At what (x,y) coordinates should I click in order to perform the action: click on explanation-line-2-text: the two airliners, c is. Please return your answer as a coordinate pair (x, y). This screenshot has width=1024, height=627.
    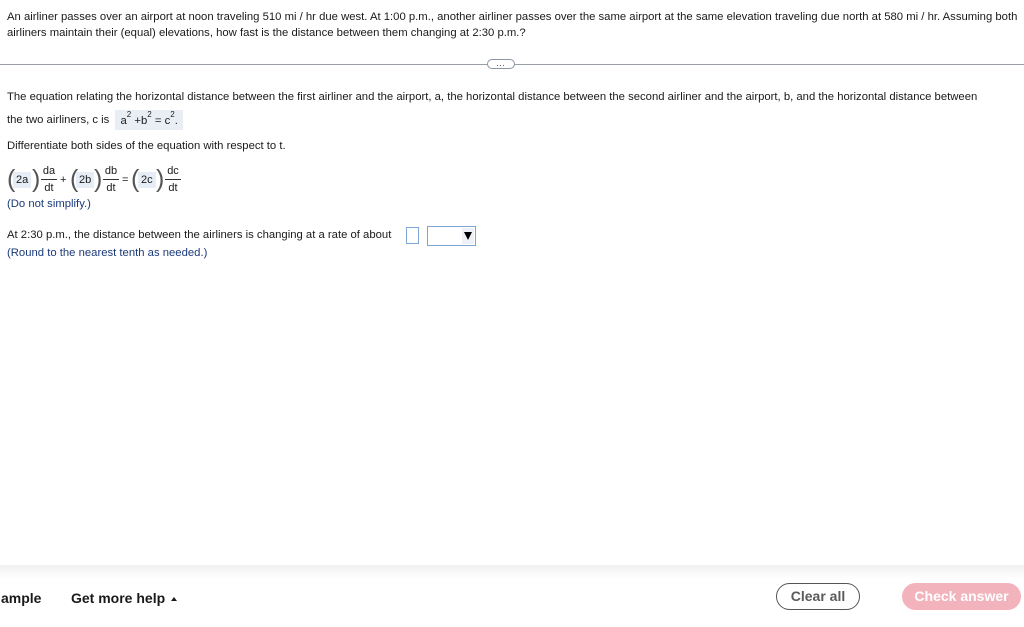
    Looking at the image, I should click on (58, 120).